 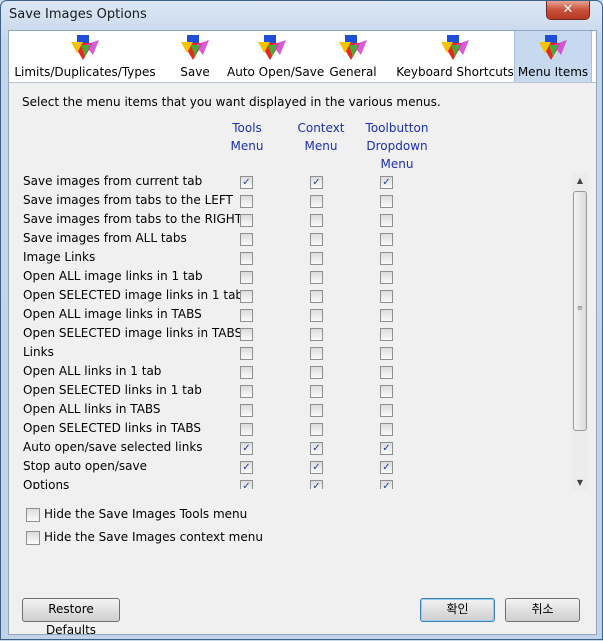 What do you see at coordinates (112, 428) in the screenshot?
I see `menu-item-label: Open SELECTED links in TABS` at bounding box center [112, 428].